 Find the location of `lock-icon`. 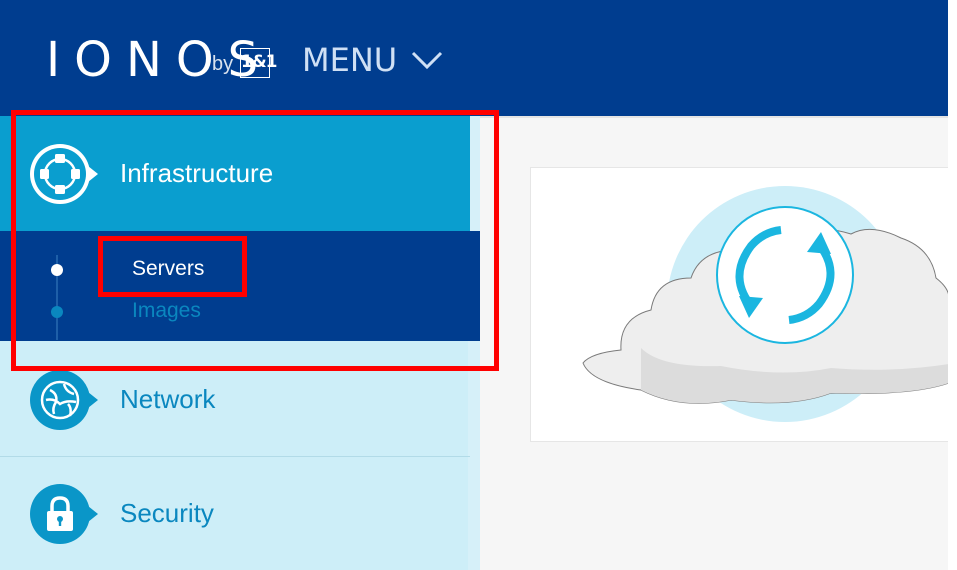

lock-icon is located at coordinates (64, 513).